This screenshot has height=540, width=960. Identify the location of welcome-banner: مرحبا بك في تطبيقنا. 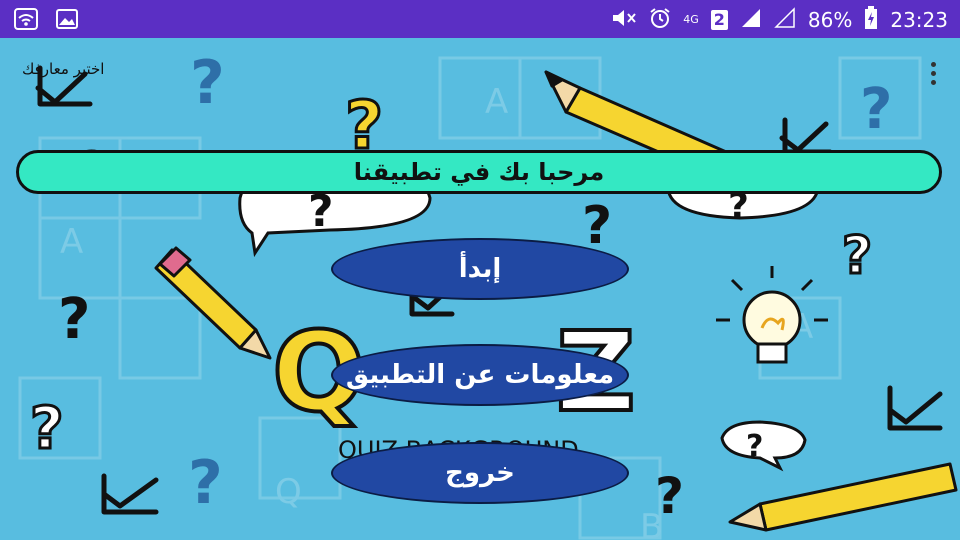
(479, 172).